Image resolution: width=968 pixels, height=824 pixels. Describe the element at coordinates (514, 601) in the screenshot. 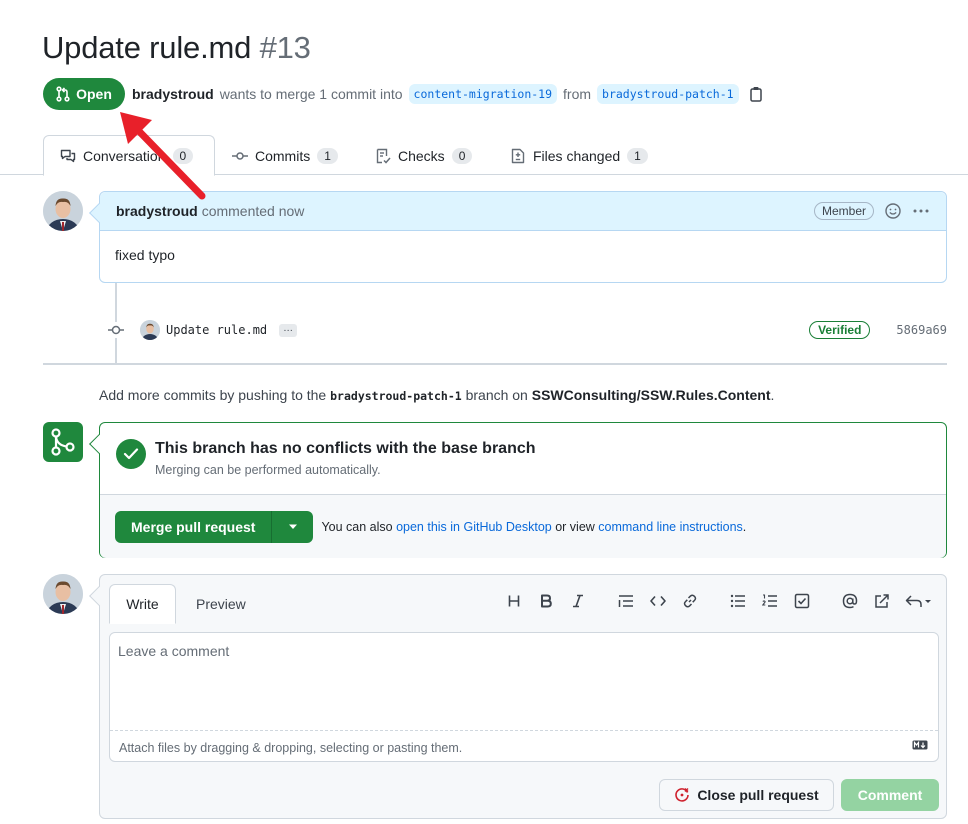

I see `heading-icon` at that location.